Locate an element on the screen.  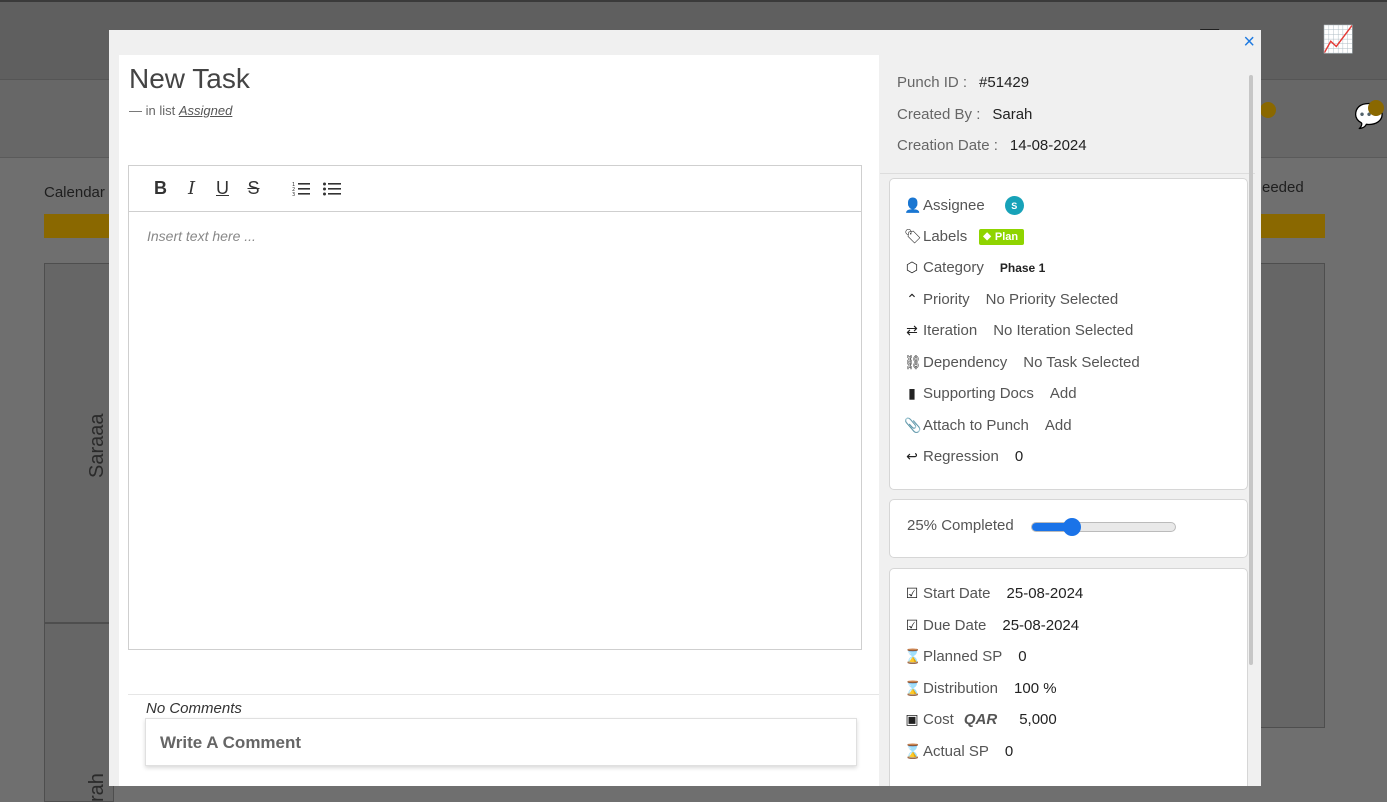
created-by-value: Sarah is located at coordinates (1012, 114).